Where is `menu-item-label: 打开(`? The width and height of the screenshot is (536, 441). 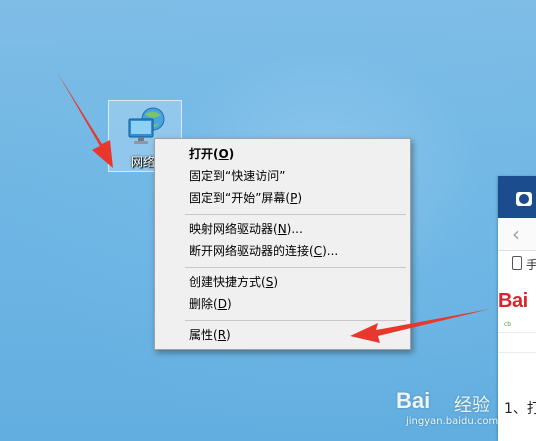
menu-item-label: 打开( is located at coordinates (204, 154).